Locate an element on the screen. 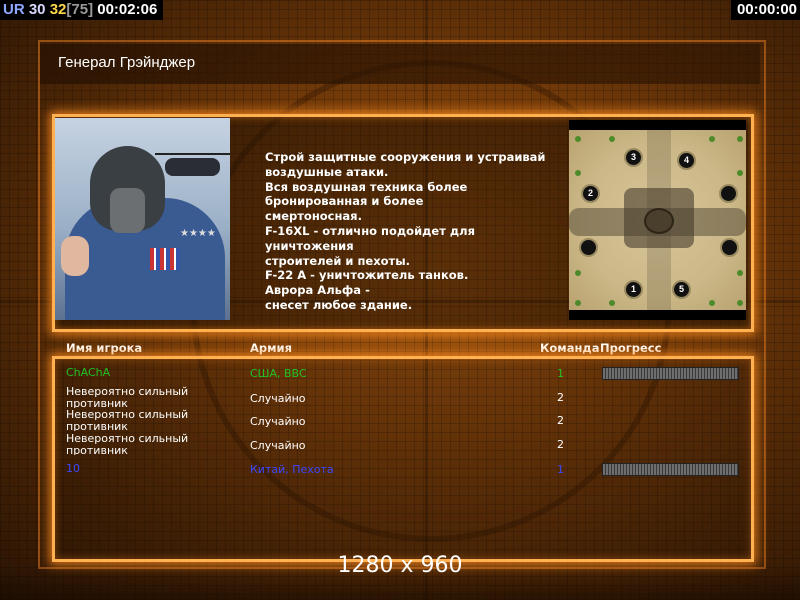 This screenshot has height=600, width=800. helicopter-rotor is located at coordinates (192, 154).